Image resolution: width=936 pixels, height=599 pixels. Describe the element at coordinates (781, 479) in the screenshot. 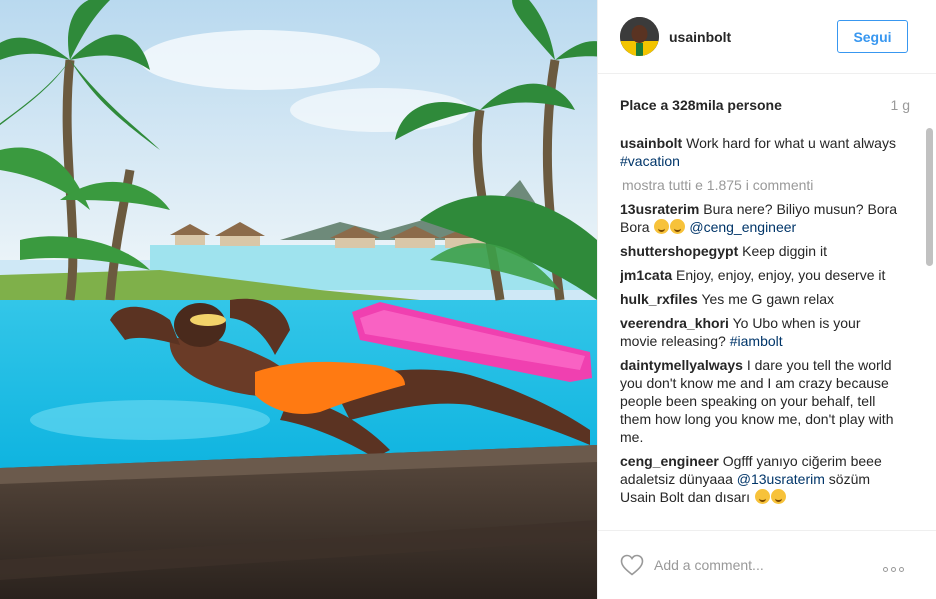

I see `mention-link: @13usraterim` at that location.